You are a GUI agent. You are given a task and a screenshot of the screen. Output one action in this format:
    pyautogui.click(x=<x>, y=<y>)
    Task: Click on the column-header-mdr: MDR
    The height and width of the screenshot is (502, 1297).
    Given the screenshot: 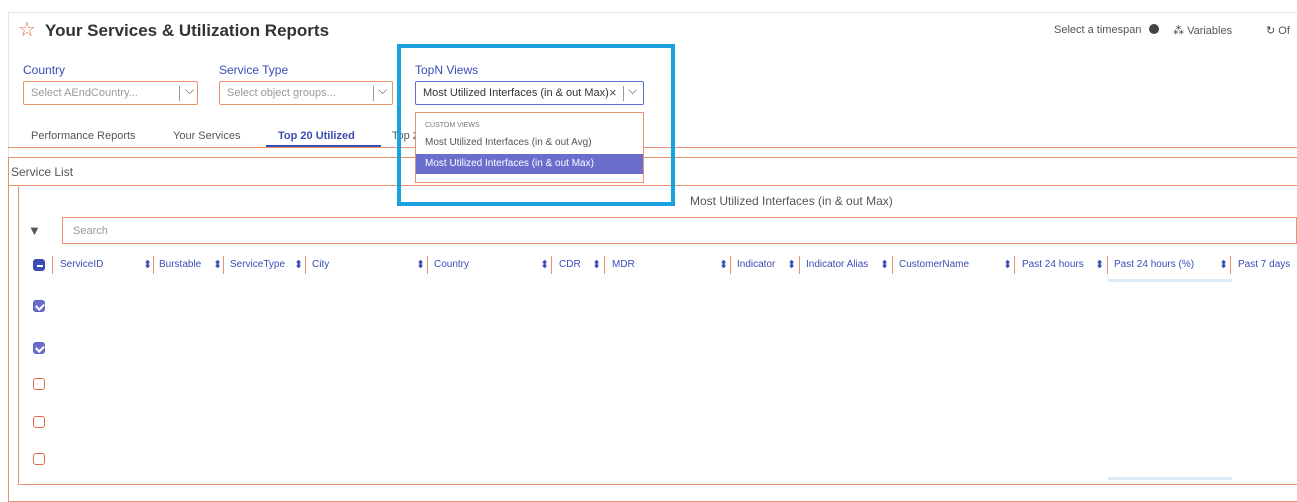 What is the action you would take?
    pyautogui.click(x=623, y=264)
    